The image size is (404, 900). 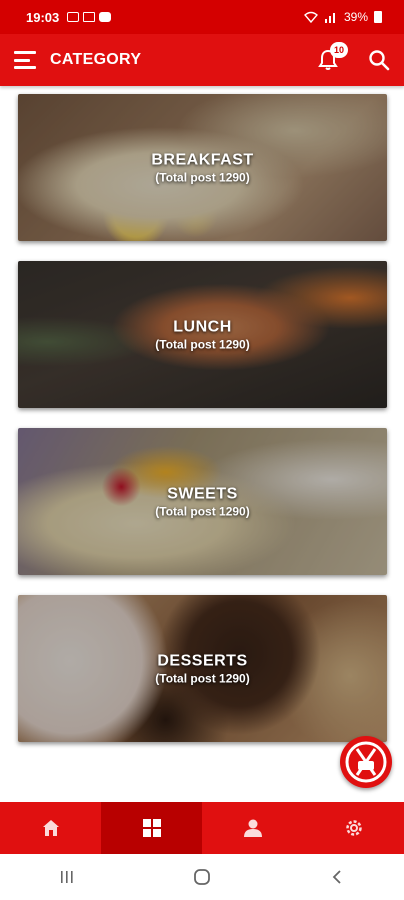 I want to click on app-bar: CATEGORY 10, so click(x=202, y=60).